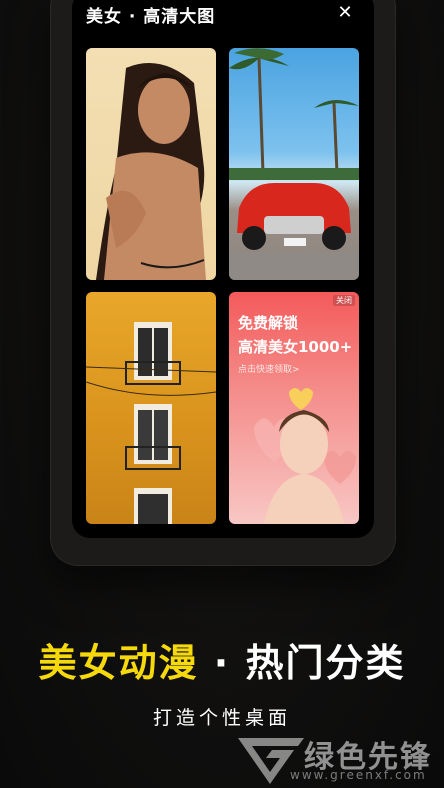 Image resolution: width=444 pixels, height=788 pixels. What do you see at coordinates (358, 775) in the screenshot?
I see `watermark-url: www.greenxf.com` at bounding box center [358, 775].